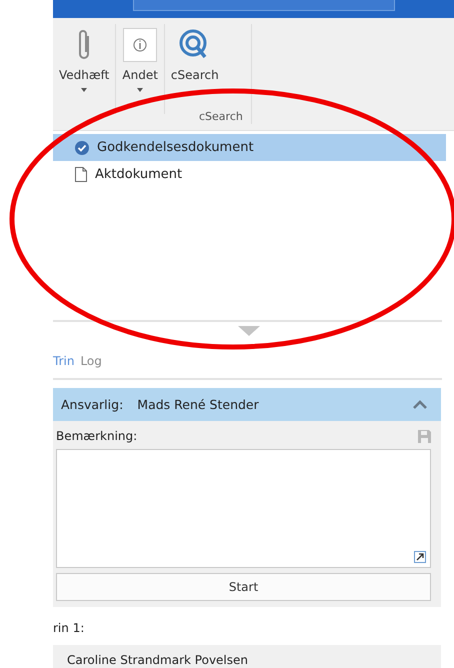  What do you see at coordinates (221, 116) in the screenshot?
I see `group-label: cSearch` at bounding box center [221, 116].